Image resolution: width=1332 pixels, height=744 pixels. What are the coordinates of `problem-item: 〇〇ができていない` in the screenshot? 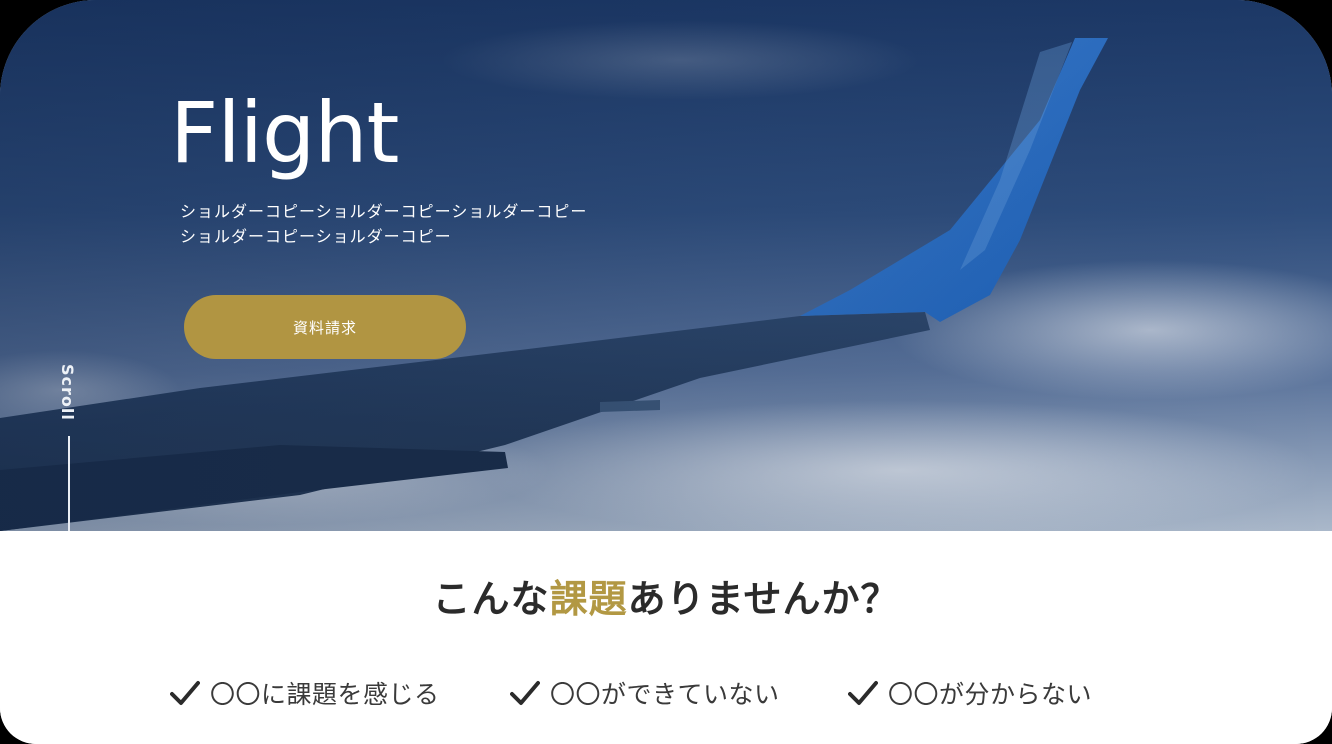 It's located at (645, 693).